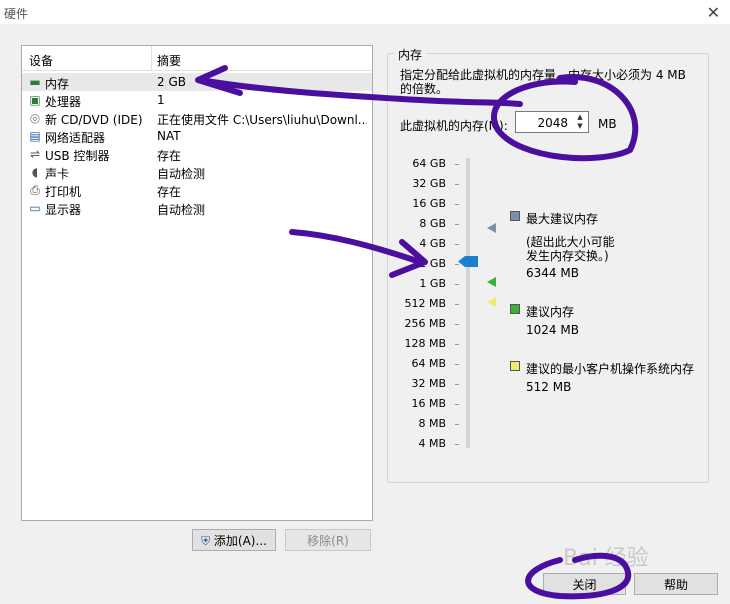 This screenshot has width=730, height=604. What do you see at coordinates (567, 256) in the screenshot?
I see `max-recommended-note-line2: 发生内存交换。)` at bounding box center [567, 256].